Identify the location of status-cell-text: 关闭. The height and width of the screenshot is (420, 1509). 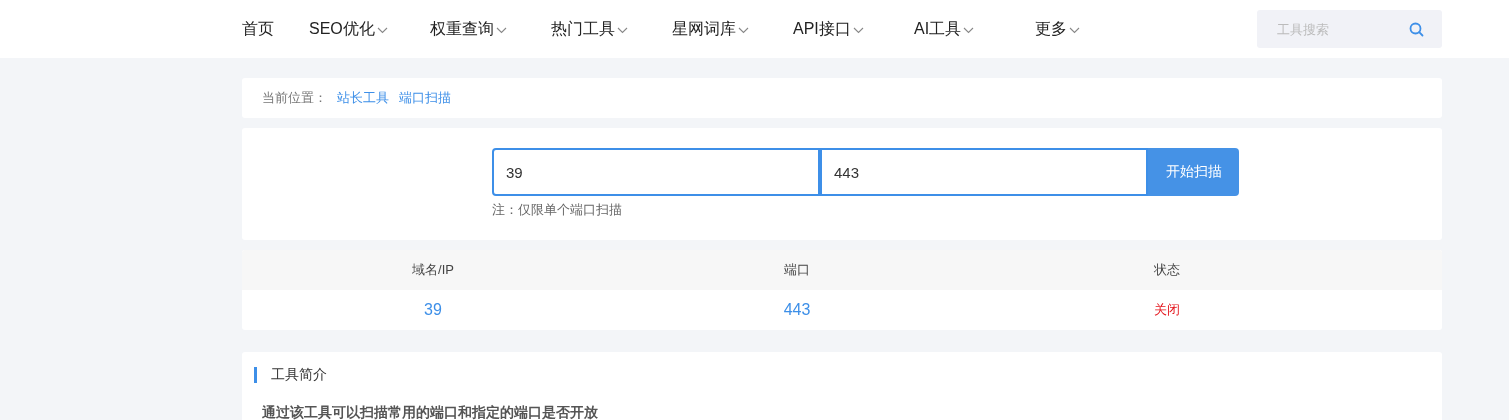
(1167, 310).